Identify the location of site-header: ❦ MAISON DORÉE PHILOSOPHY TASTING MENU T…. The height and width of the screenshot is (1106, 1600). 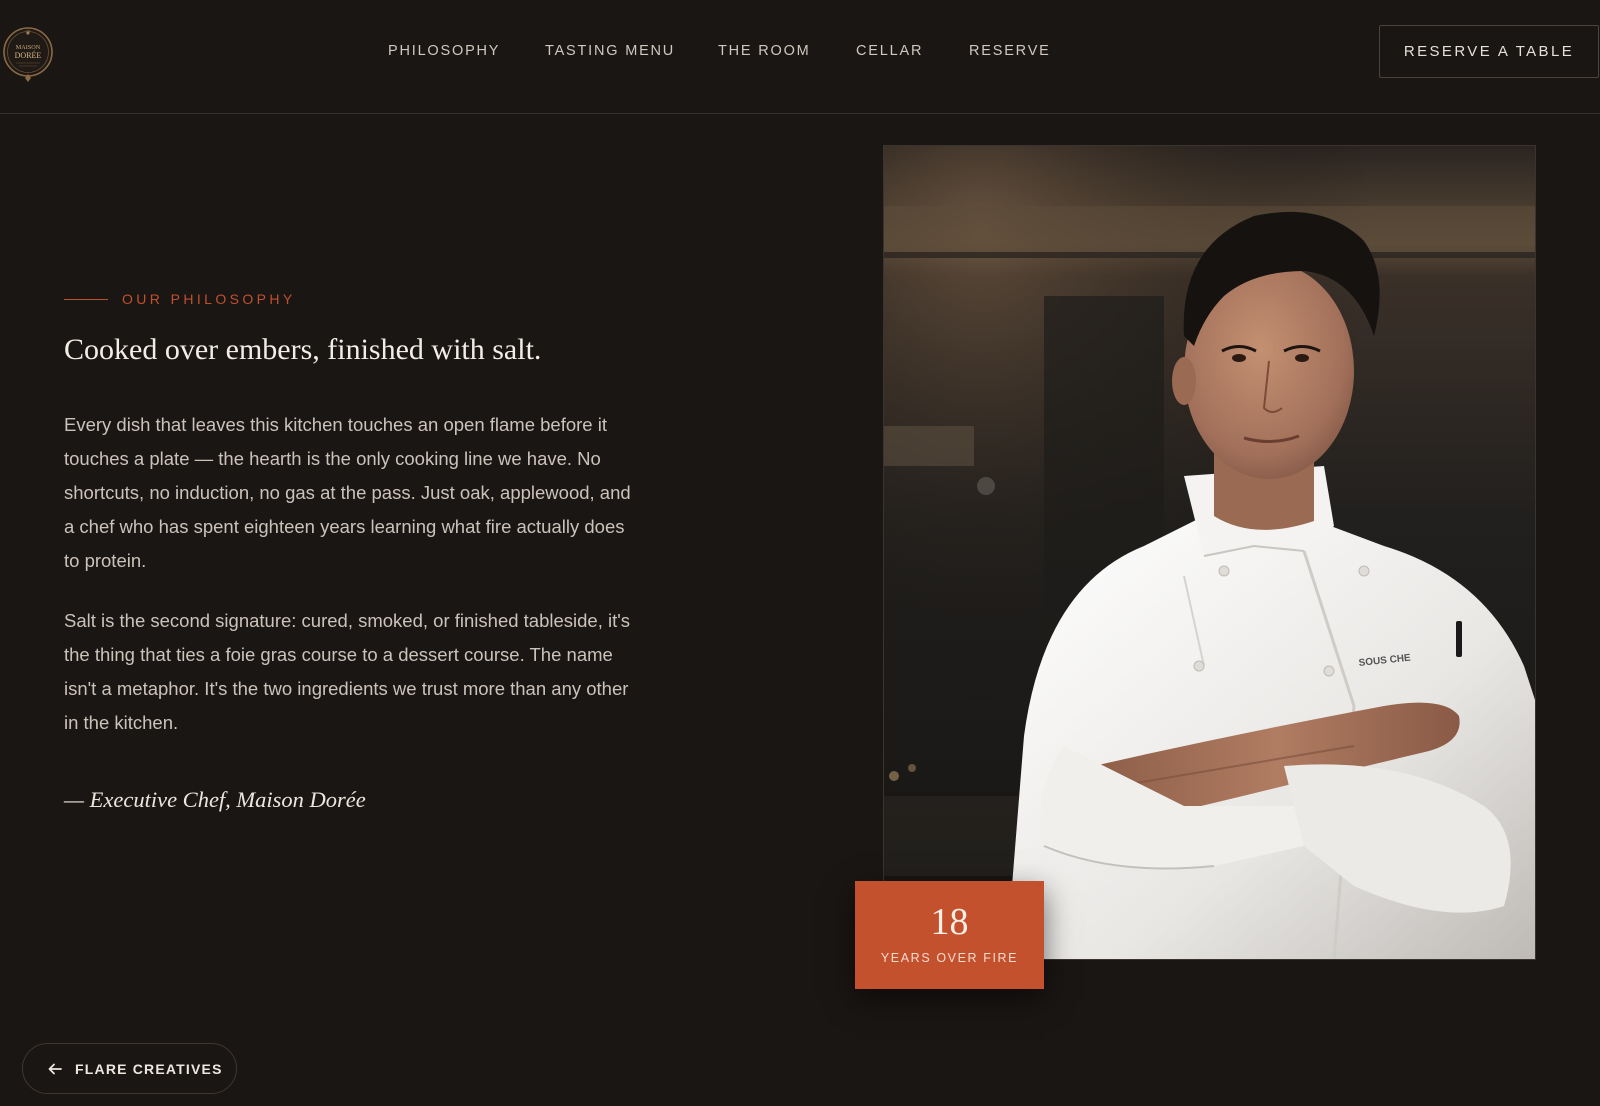
(800, 57).